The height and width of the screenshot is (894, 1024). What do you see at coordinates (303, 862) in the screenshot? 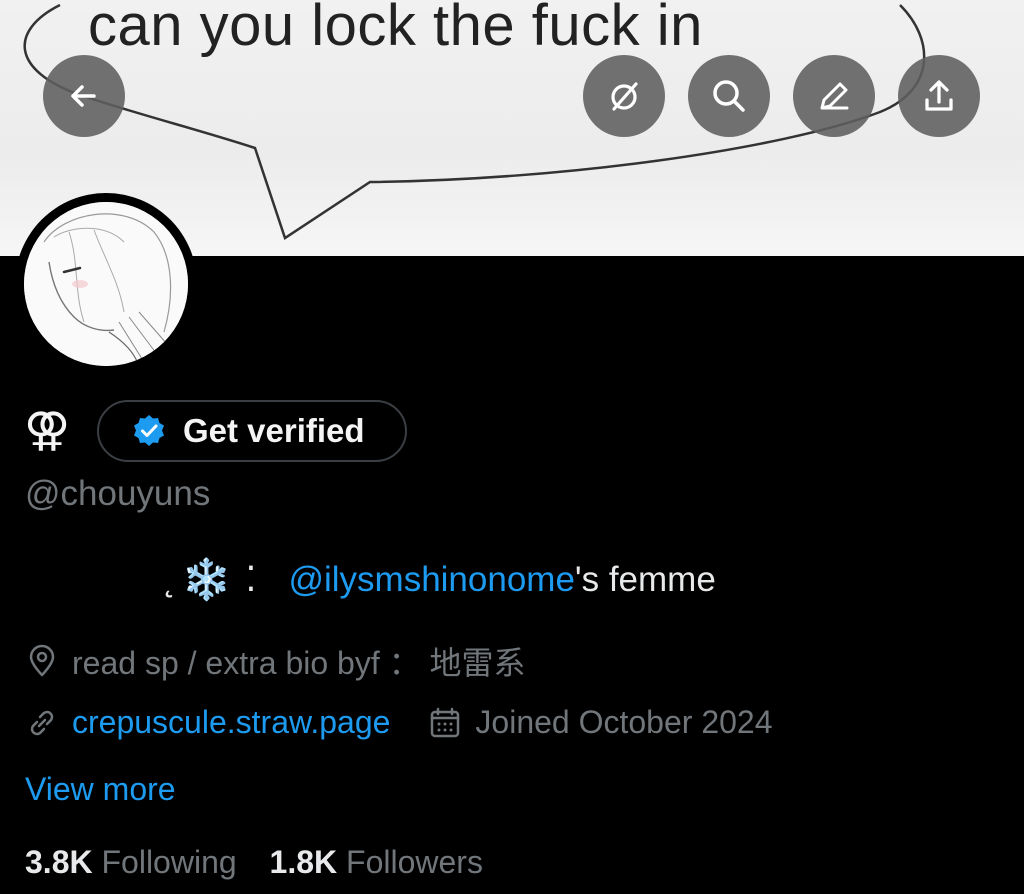
I see `followers-count: 1.8K` at bounding box center [303, 862].